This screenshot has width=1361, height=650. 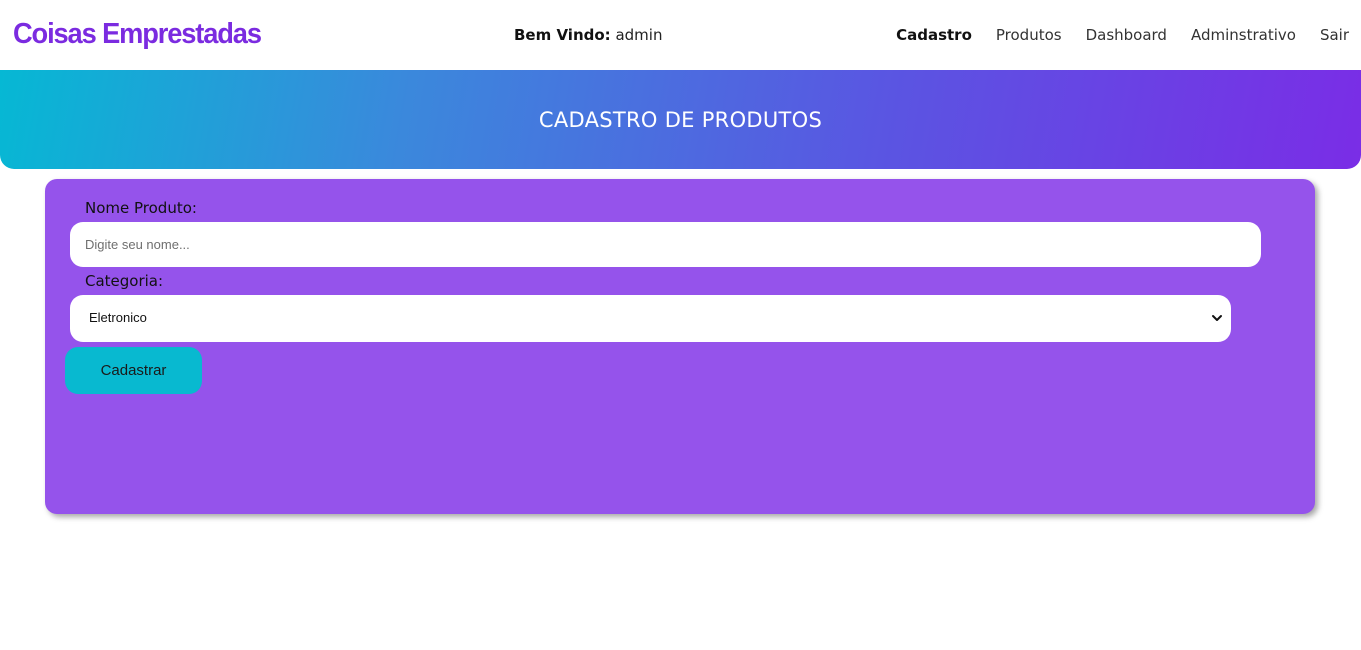 I want to click on category-select: Eletronico, so click(x=650, y=318).